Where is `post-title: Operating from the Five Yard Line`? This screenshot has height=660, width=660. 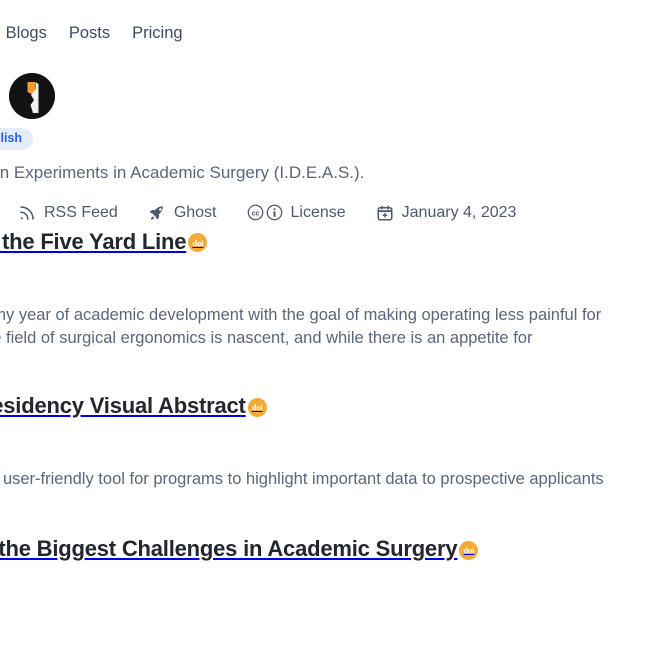
post-title: Operating from the Five Yard Line is located at coordinates (93, 241).